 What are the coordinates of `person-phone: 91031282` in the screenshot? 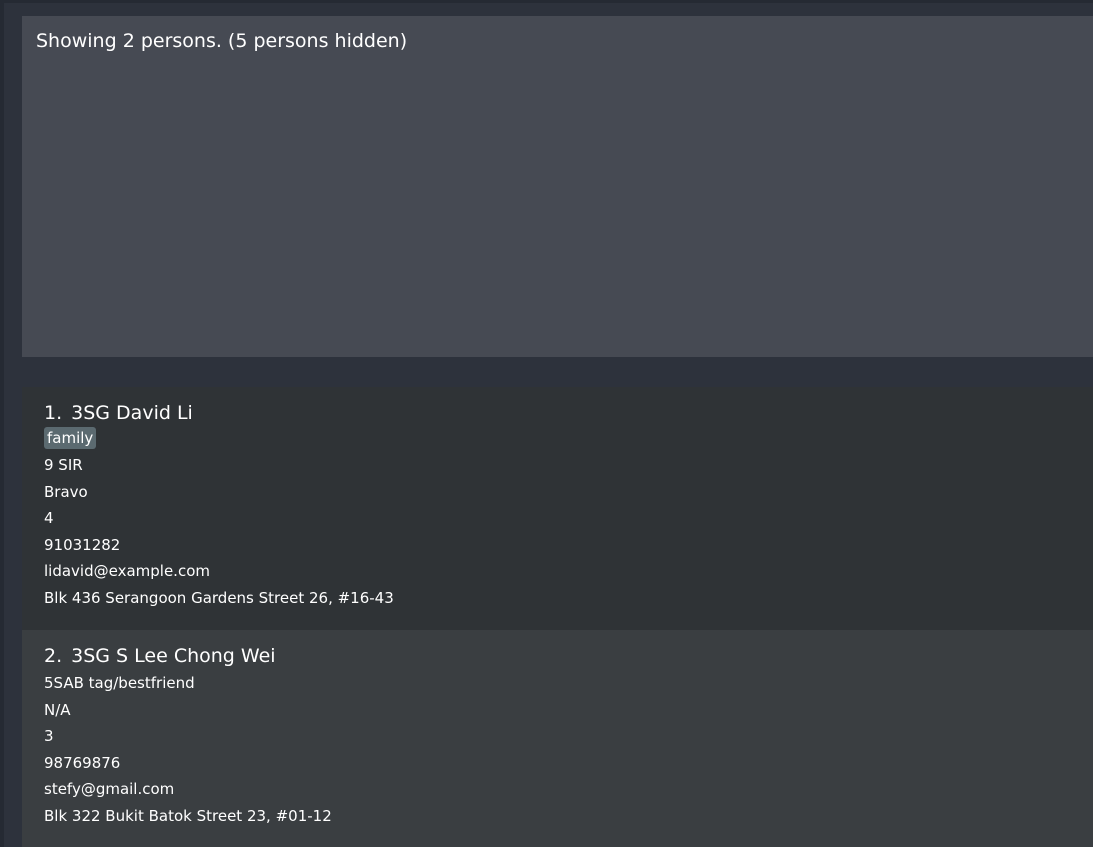 It's located at (82, 544).